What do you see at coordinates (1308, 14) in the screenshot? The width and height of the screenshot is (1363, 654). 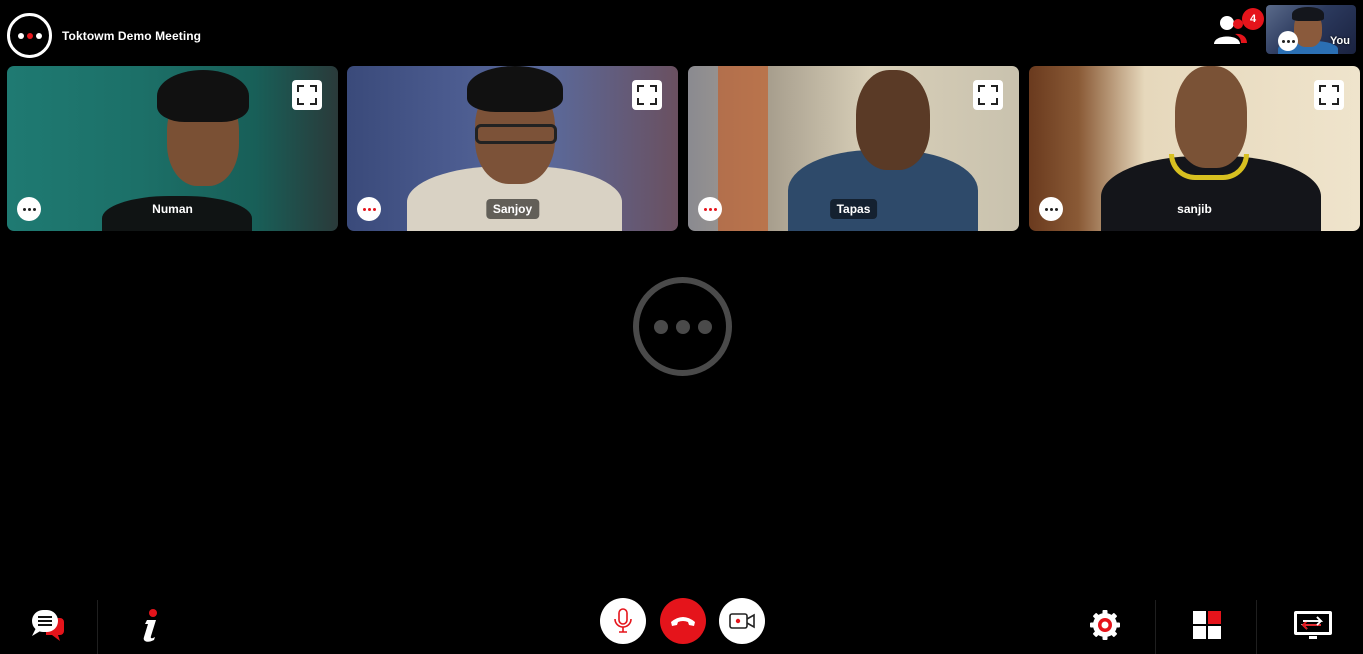 I see `self-video-hair` at bounding box center [1308, 14].